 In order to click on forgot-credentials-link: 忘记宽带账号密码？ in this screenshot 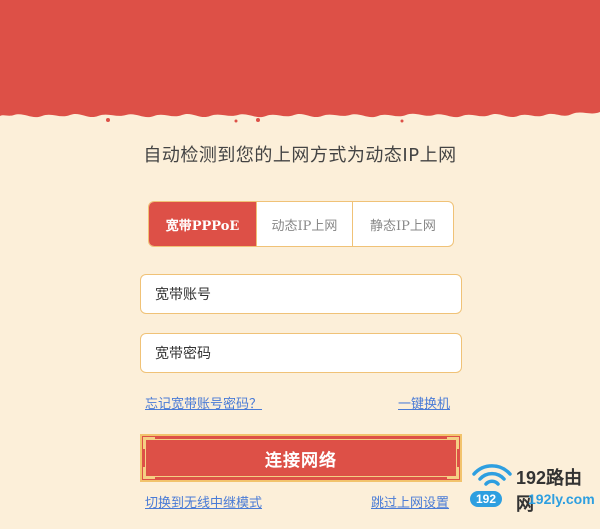, I will do `click(203, 402)`.